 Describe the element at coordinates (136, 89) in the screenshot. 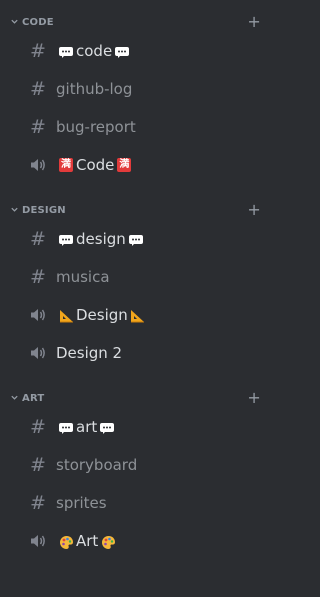

I see `channel-github-log: # github-log` at that location.